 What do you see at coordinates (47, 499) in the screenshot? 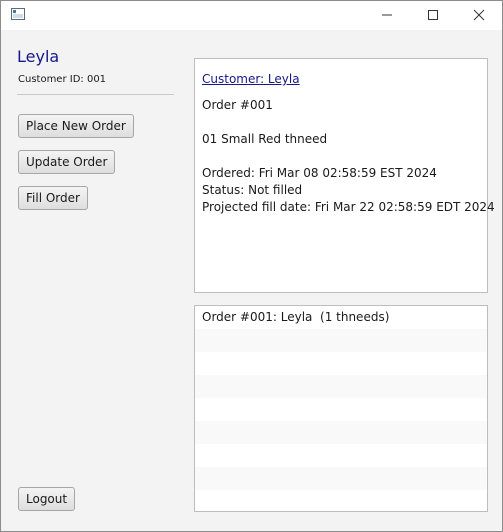
I see `logout-button: Logout` at bounding box center [47, 499].